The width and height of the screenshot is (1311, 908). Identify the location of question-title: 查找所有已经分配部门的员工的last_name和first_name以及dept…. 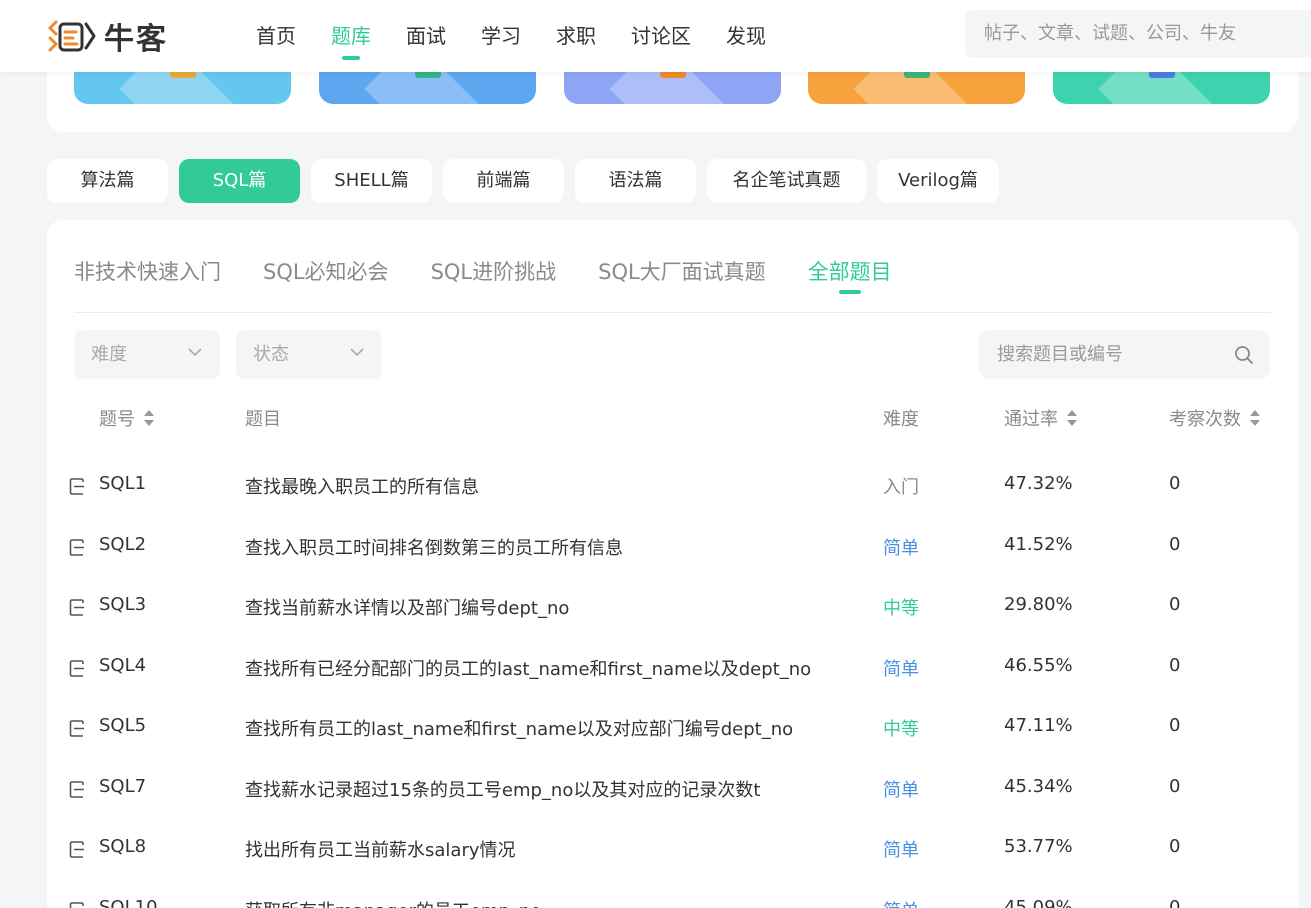
(528, 668).